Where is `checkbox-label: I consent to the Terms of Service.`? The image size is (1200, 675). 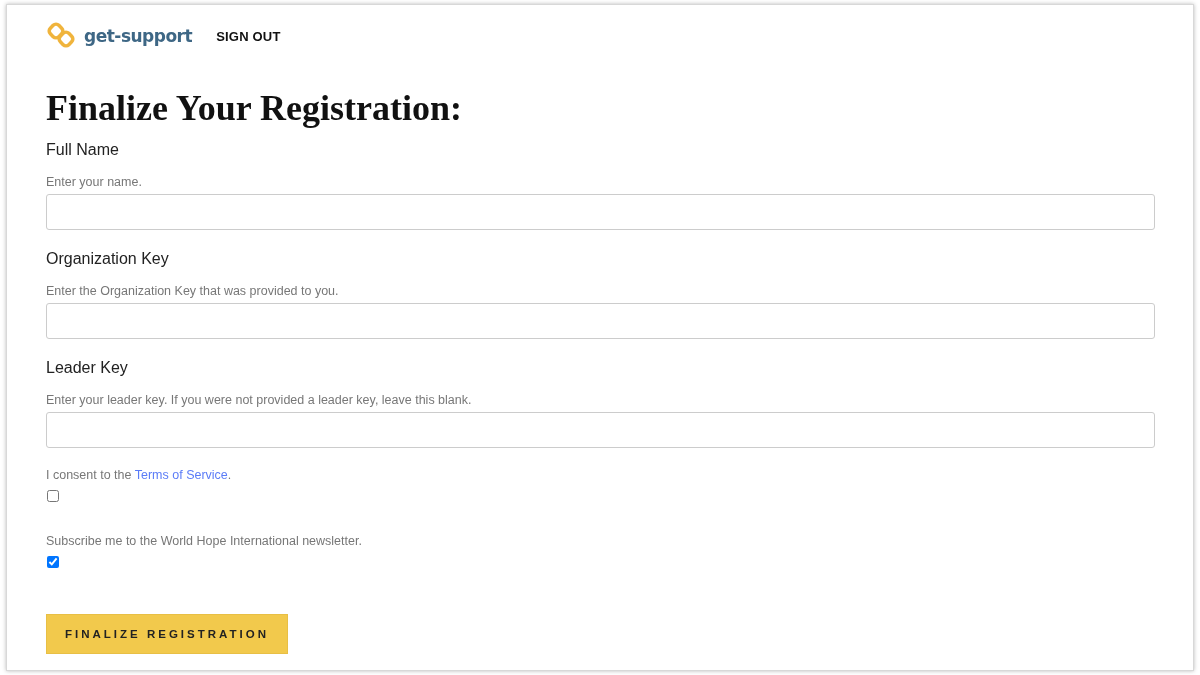
checkbox-label: I consent to the Terms of Service. is located at coordinates (139, 475).